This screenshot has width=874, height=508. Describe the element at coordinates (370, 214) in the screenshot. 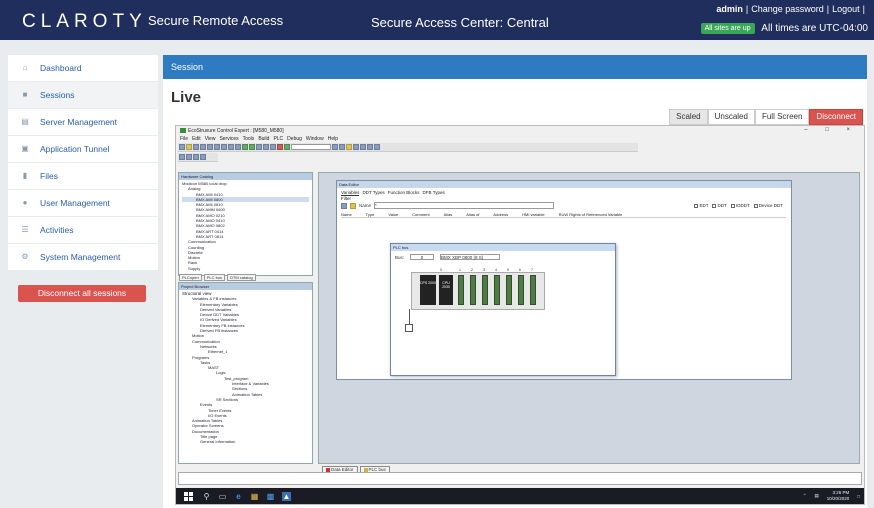

I see `column-header: Type` at that location.